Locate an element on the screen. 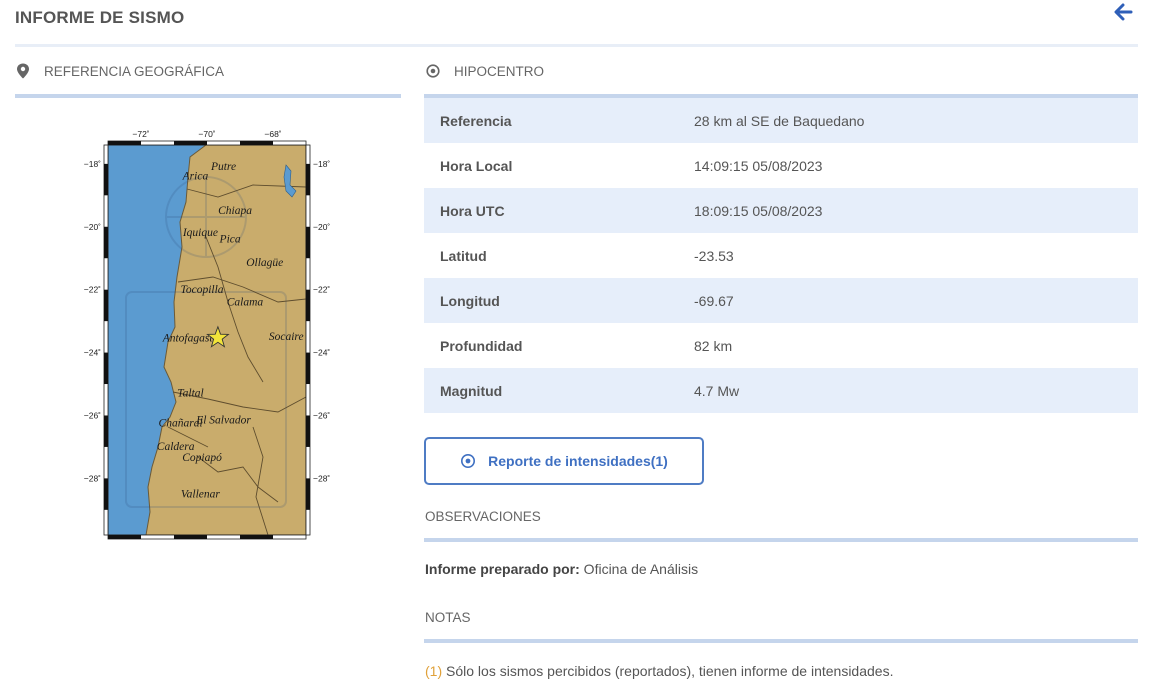 Image resolution: width=1156 pixels, height=685 pixels. map-place-label: Ollagüe is located at coordinates (264, 263).